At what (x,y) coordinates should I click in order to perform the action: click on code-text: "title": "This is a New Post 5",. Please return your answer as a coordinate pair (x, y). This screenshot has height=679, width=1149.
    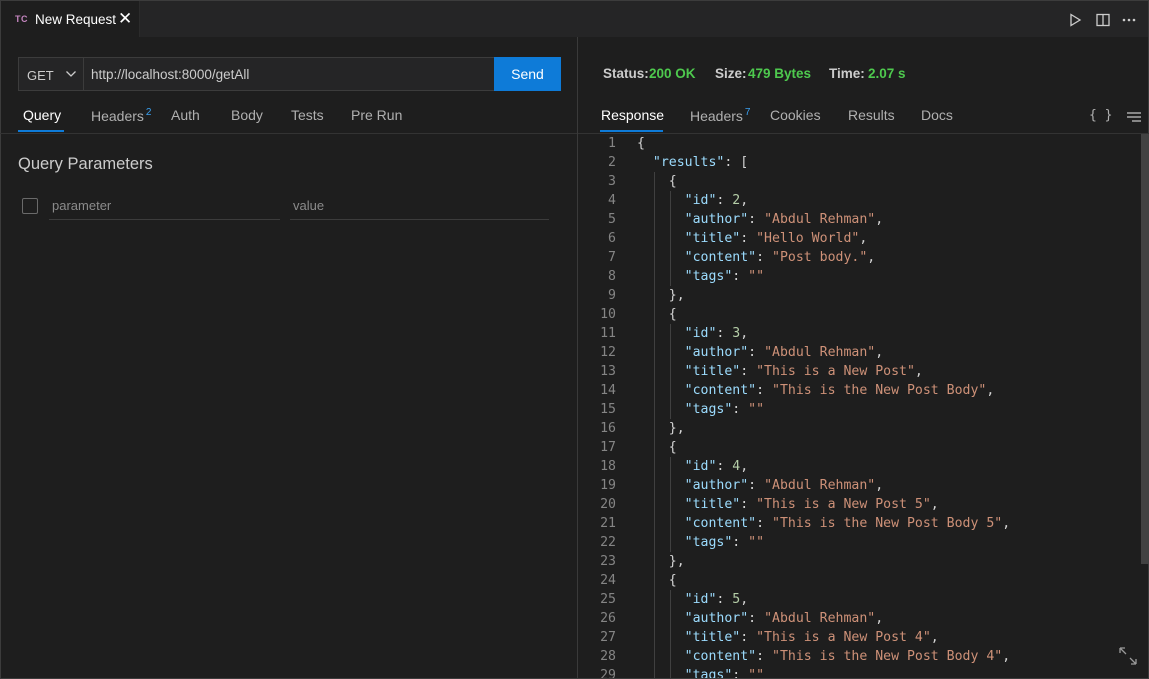
    Looking at the image, I should click on (811, 504).